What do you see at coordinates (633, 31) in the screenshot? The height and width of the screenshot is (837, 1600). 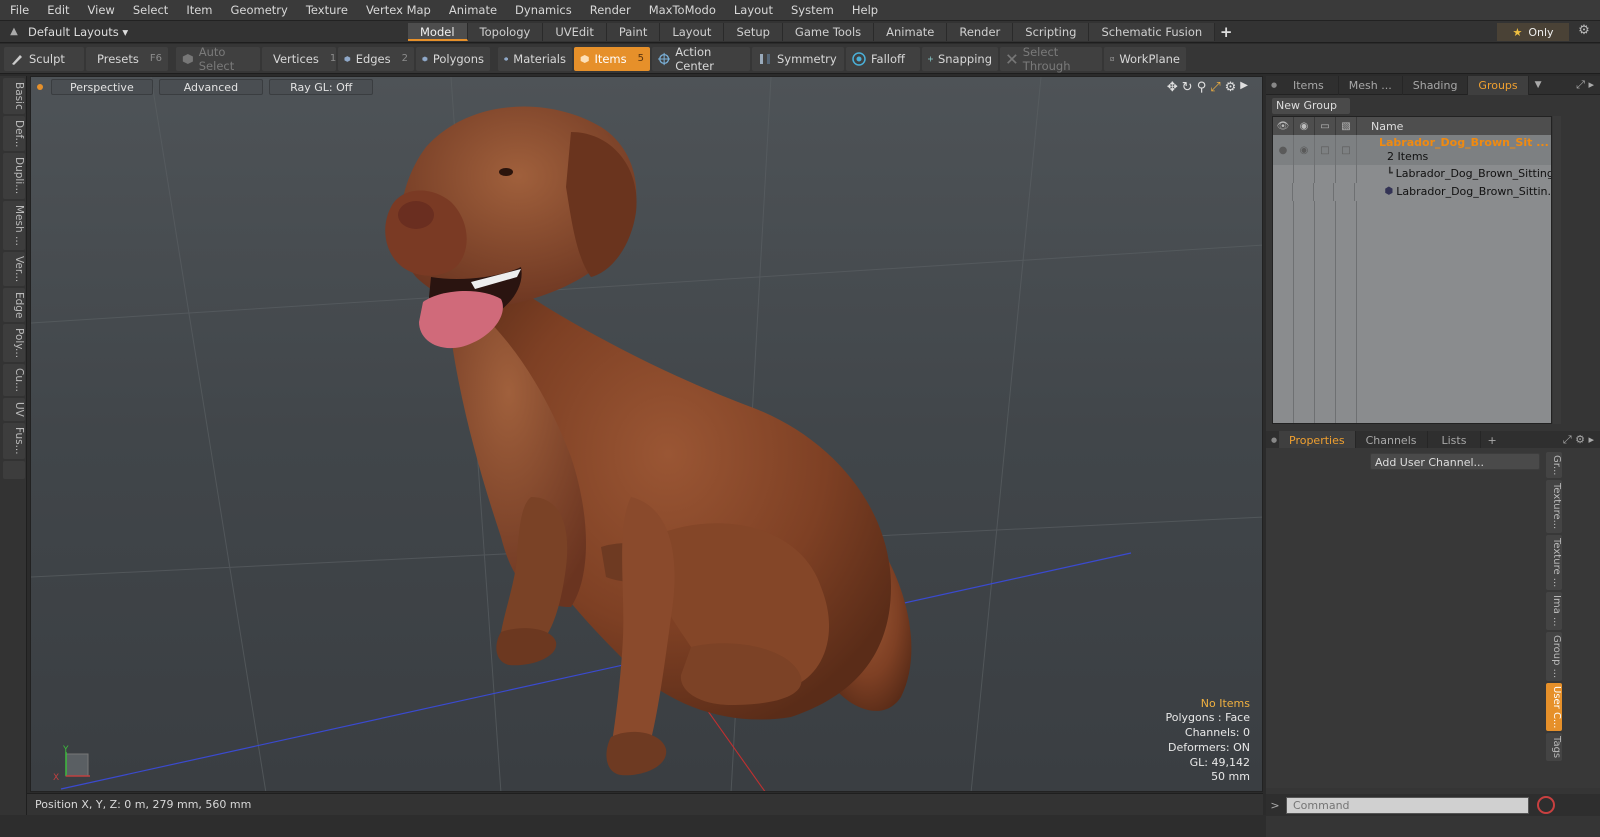 I see `tab-paint: Paint` at bounding box center [633, 31].